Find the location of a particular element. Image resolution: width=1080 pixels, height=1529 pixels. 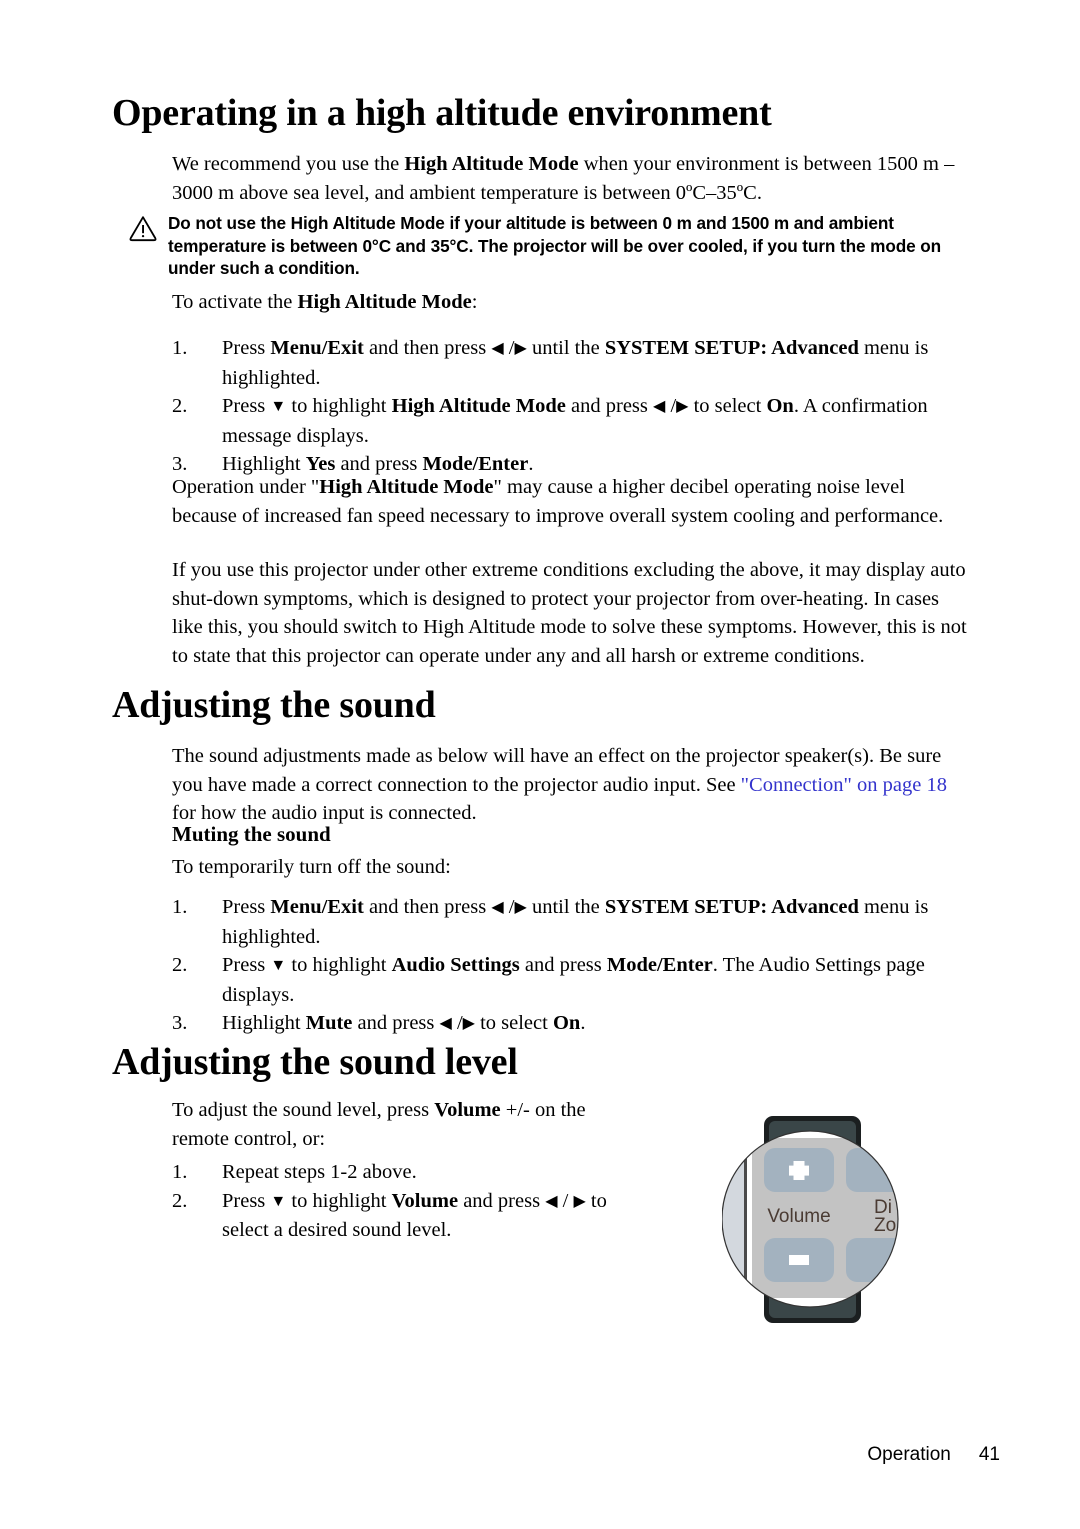

step-text: Repeat steps 1-2 above. is located at coordinates (422, 1172).